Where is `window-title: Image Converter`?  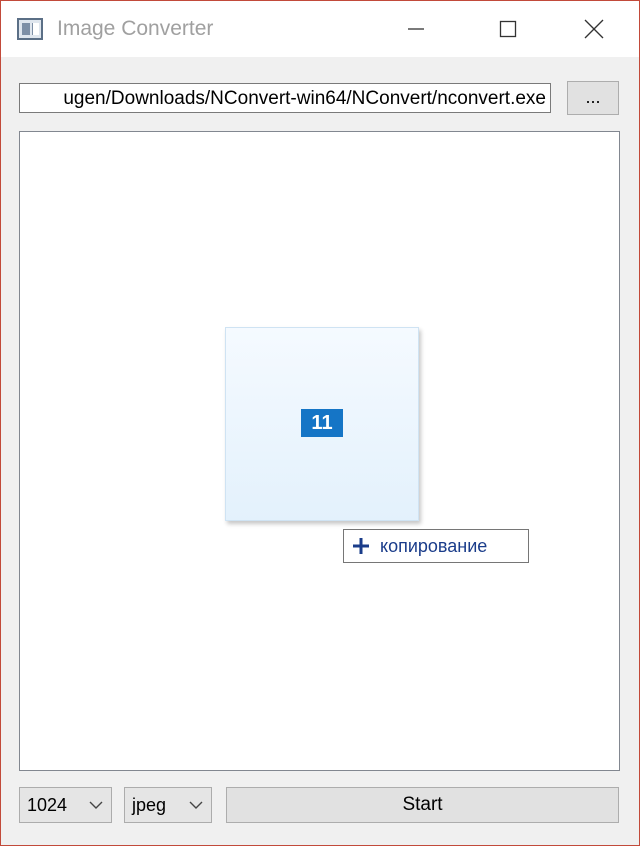
window-title: Image Converter is located at coordinates (135, 28).